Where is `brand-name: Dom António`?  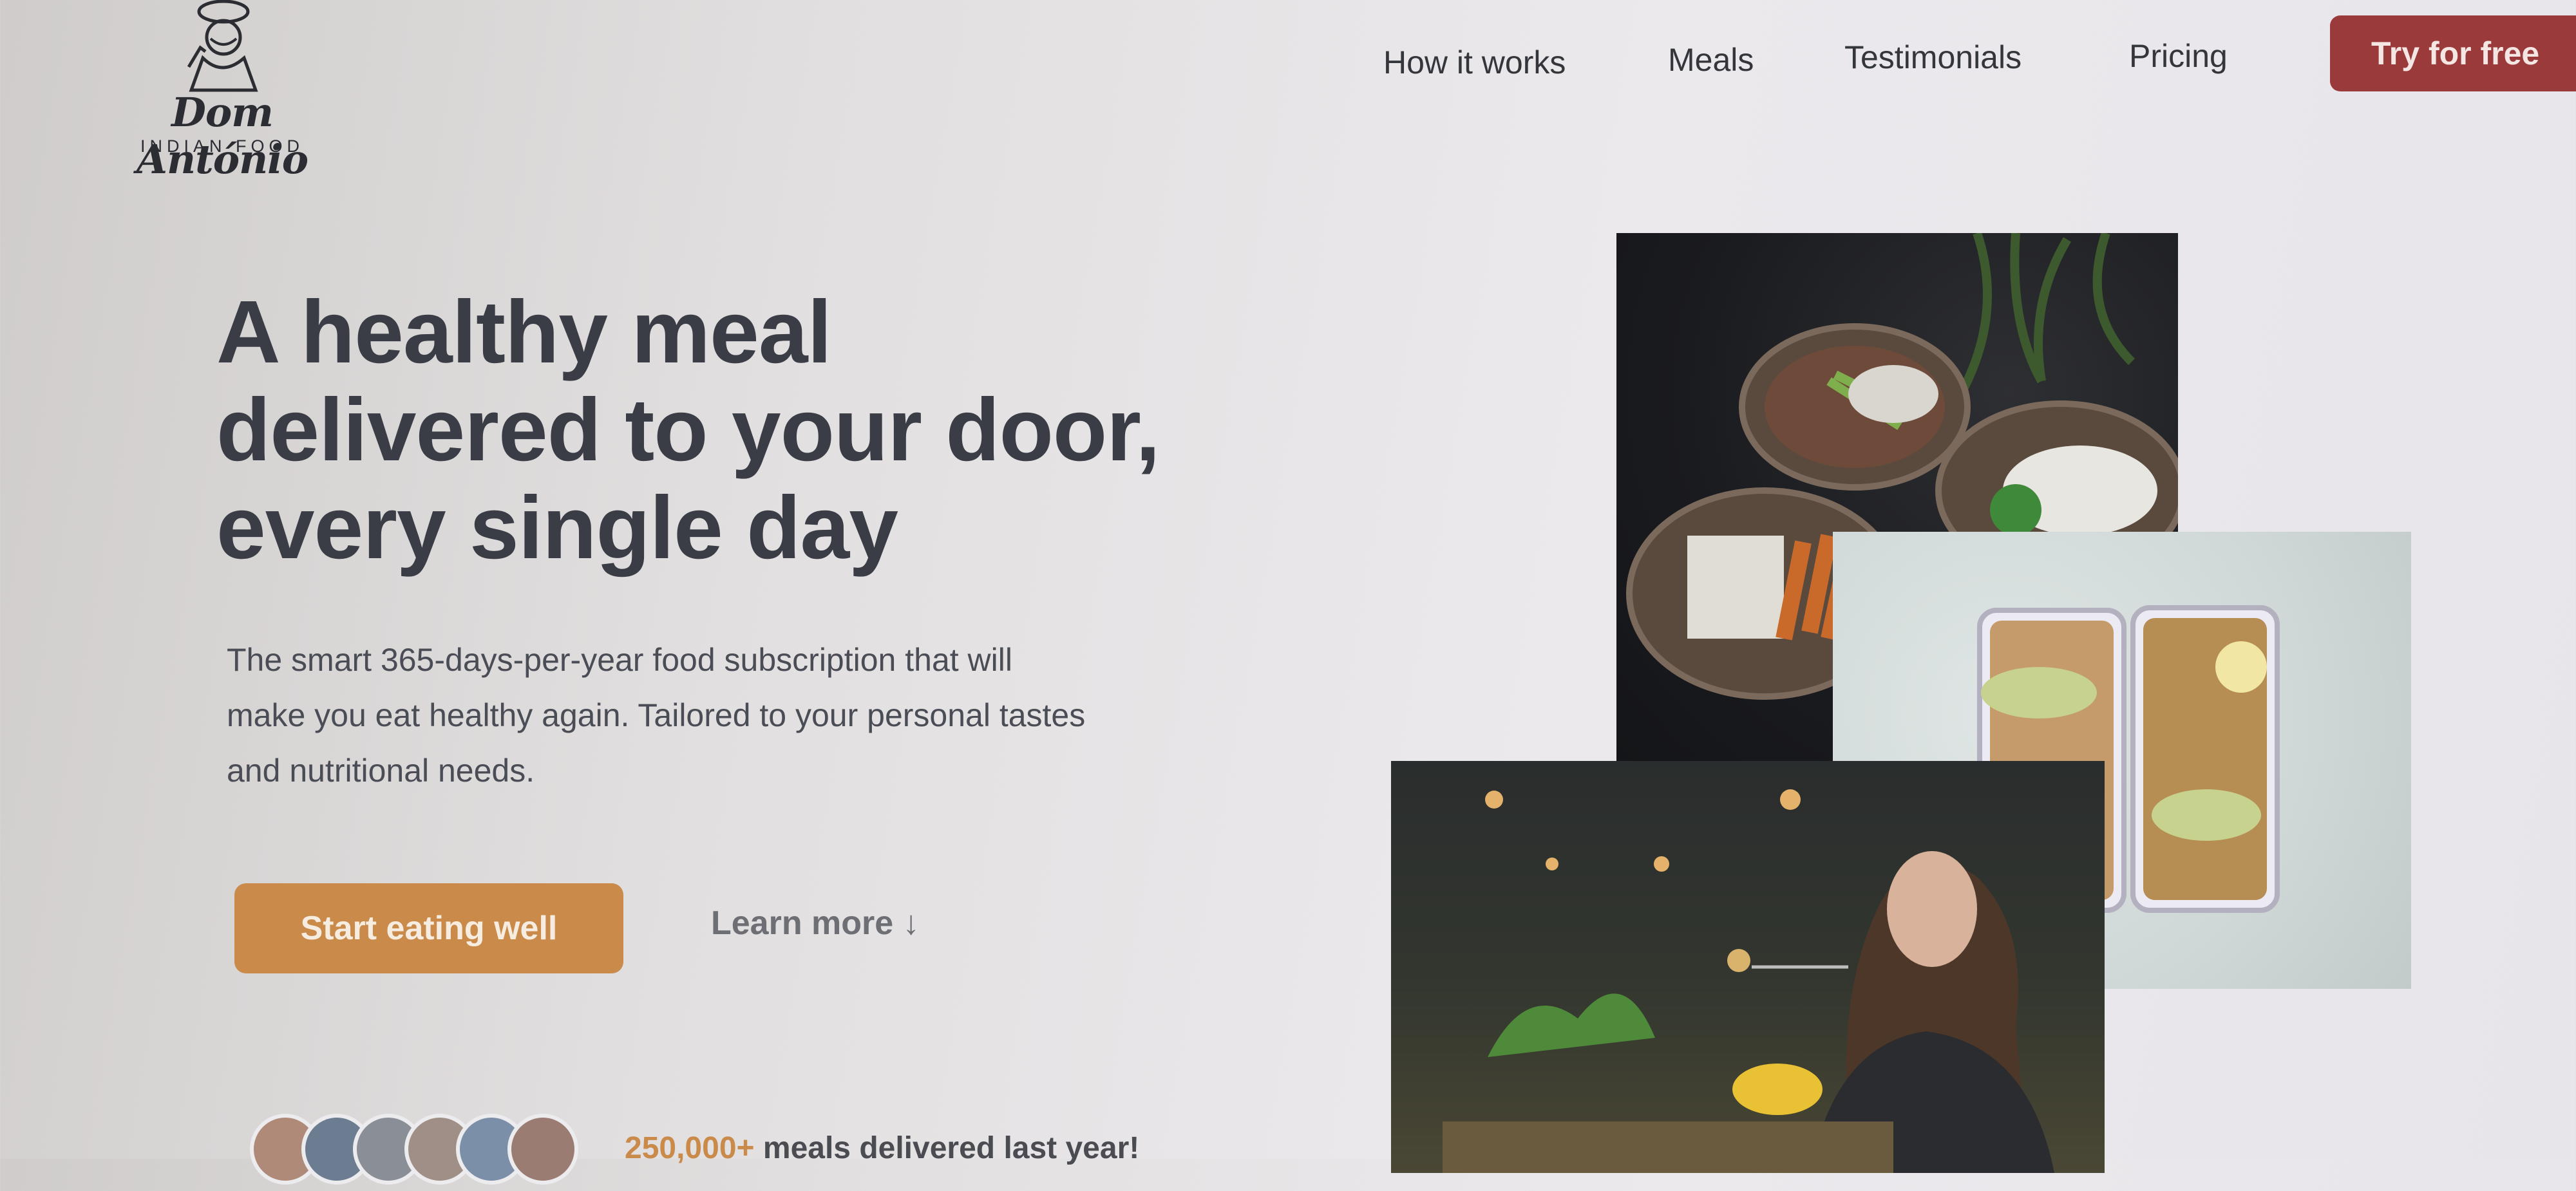
brand-name: Dom António is located at coordinates (222, 136).